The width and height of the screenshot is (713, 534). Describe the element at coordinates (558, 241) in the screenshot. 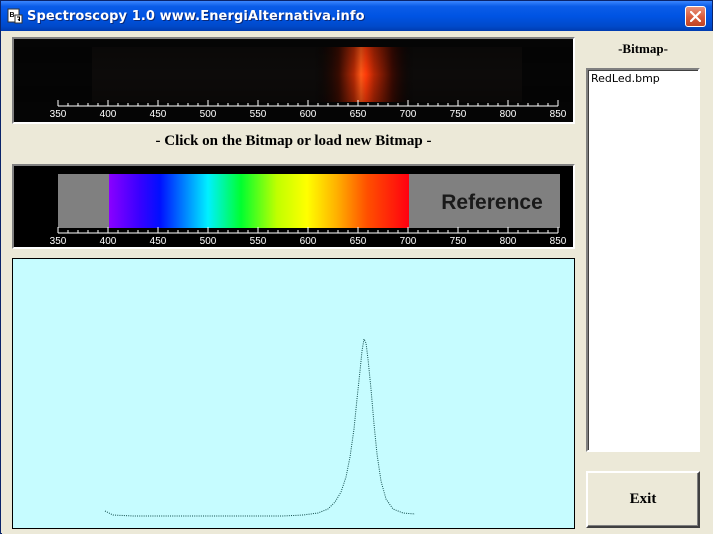

I see `reference-scale-label: 850` at that location.